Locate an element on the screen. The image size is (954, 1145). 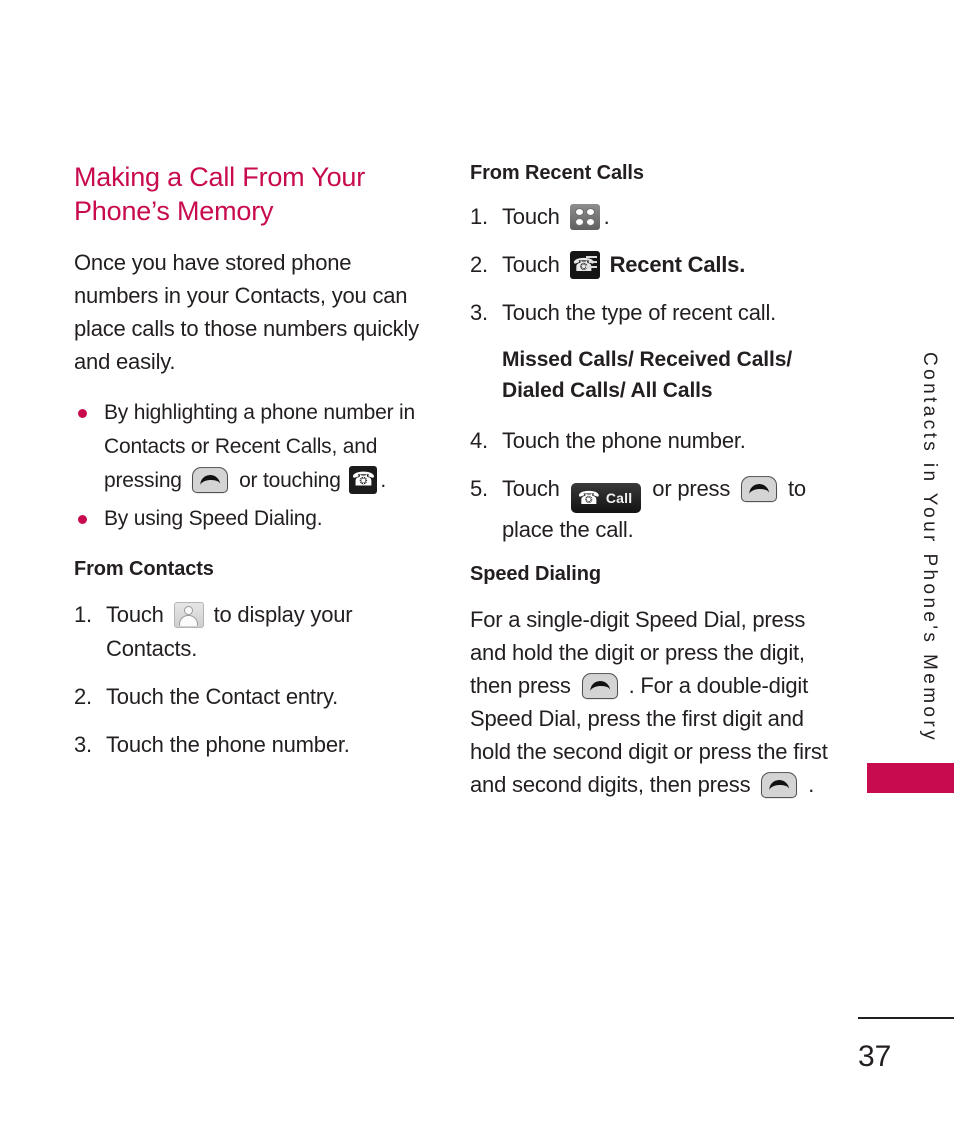
page-title: Making a Call From Your Phone’s Memory is located at coordinates (220, 194).